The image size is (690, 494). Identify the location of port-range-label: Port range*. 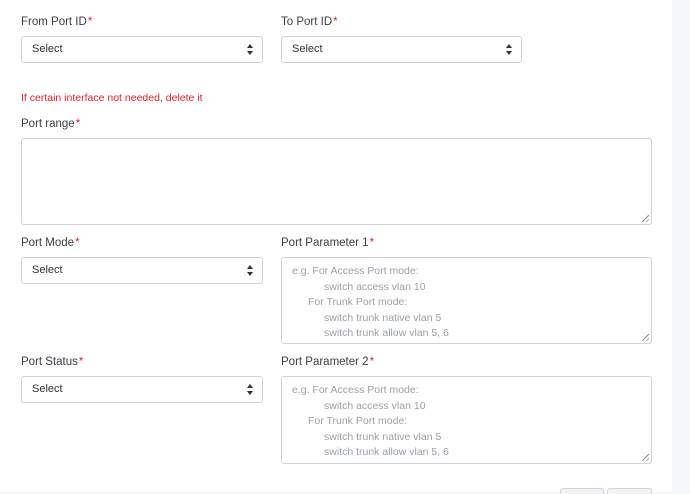
(50, 124).